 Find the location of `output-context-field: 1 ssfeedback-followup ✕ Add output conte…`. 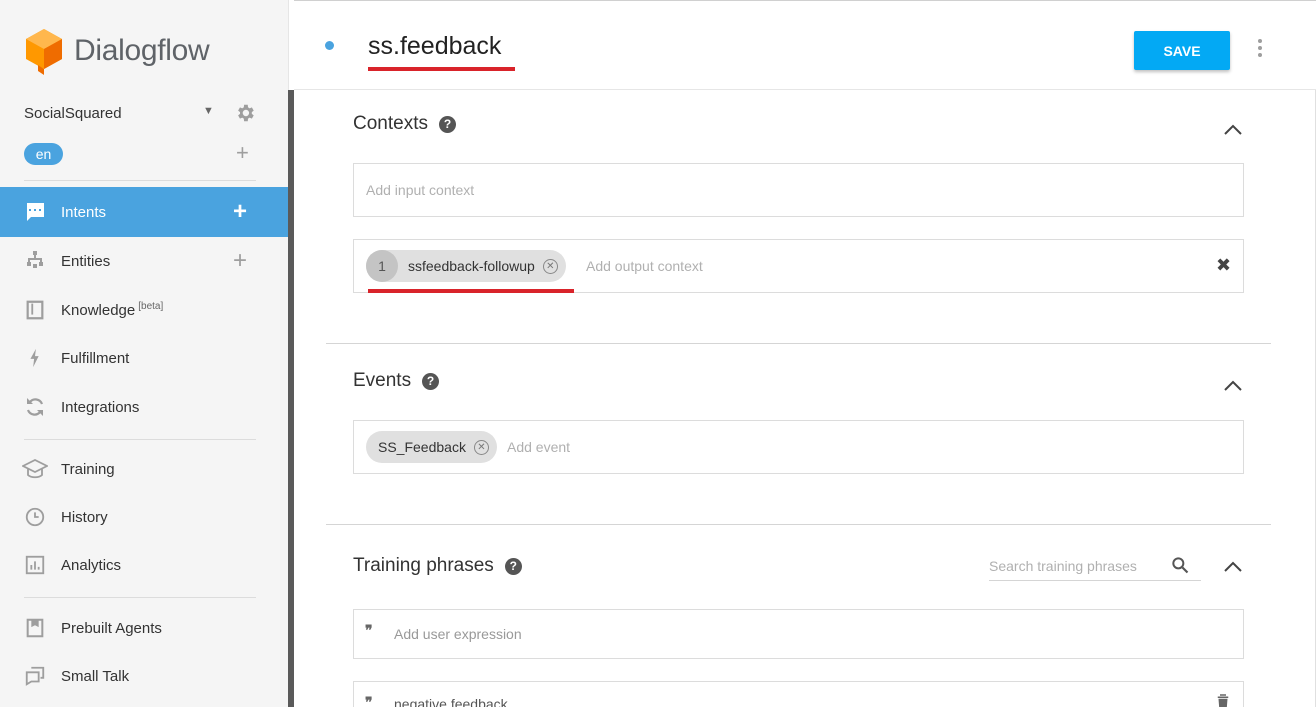

output-context-field: 1 ssfeedback-followup ✕ Add output conte… is located at coordinates (798, 266).